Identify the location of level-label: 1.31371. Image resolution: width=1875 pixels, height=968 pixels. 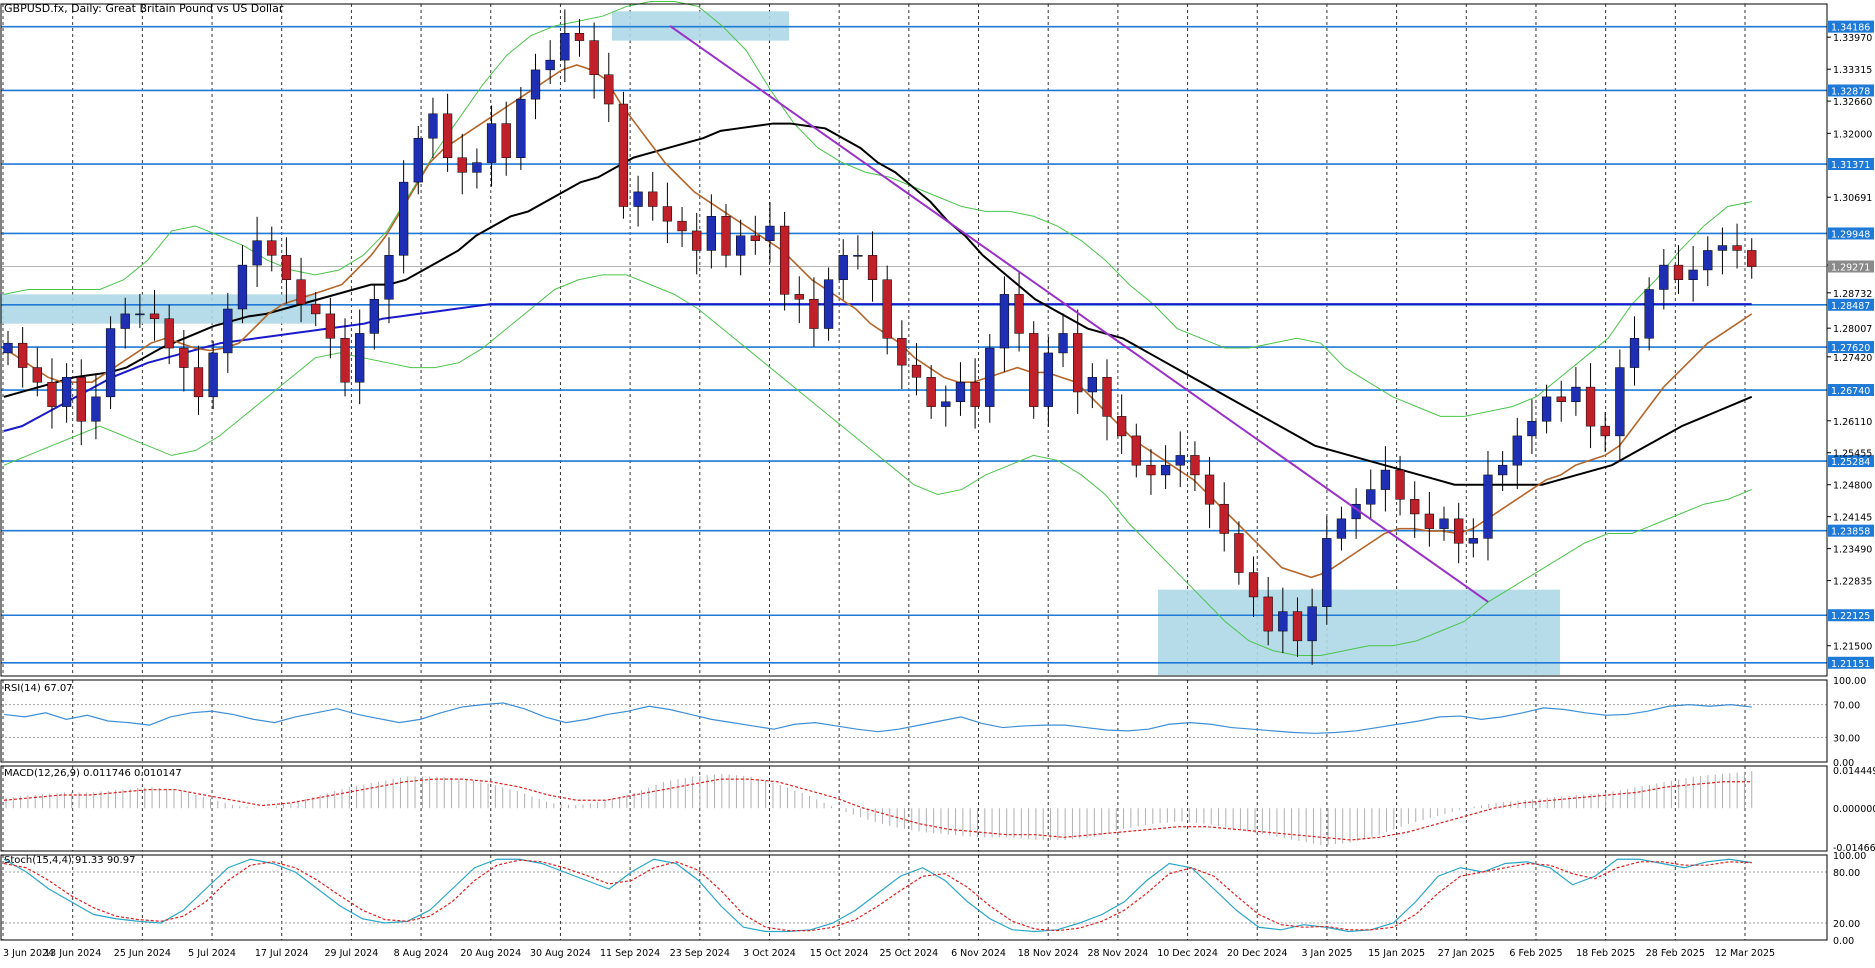
(1850, 165).